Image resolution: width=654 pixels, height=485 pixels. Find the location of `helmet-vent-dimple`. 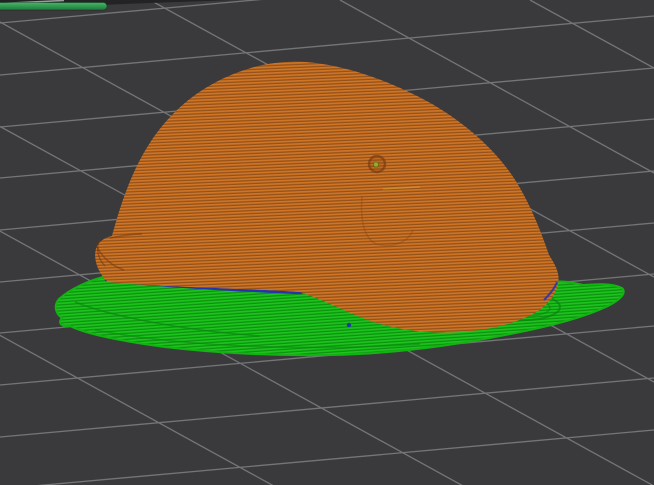

helmet-vent-dimple is located at coordinates (377, 164).